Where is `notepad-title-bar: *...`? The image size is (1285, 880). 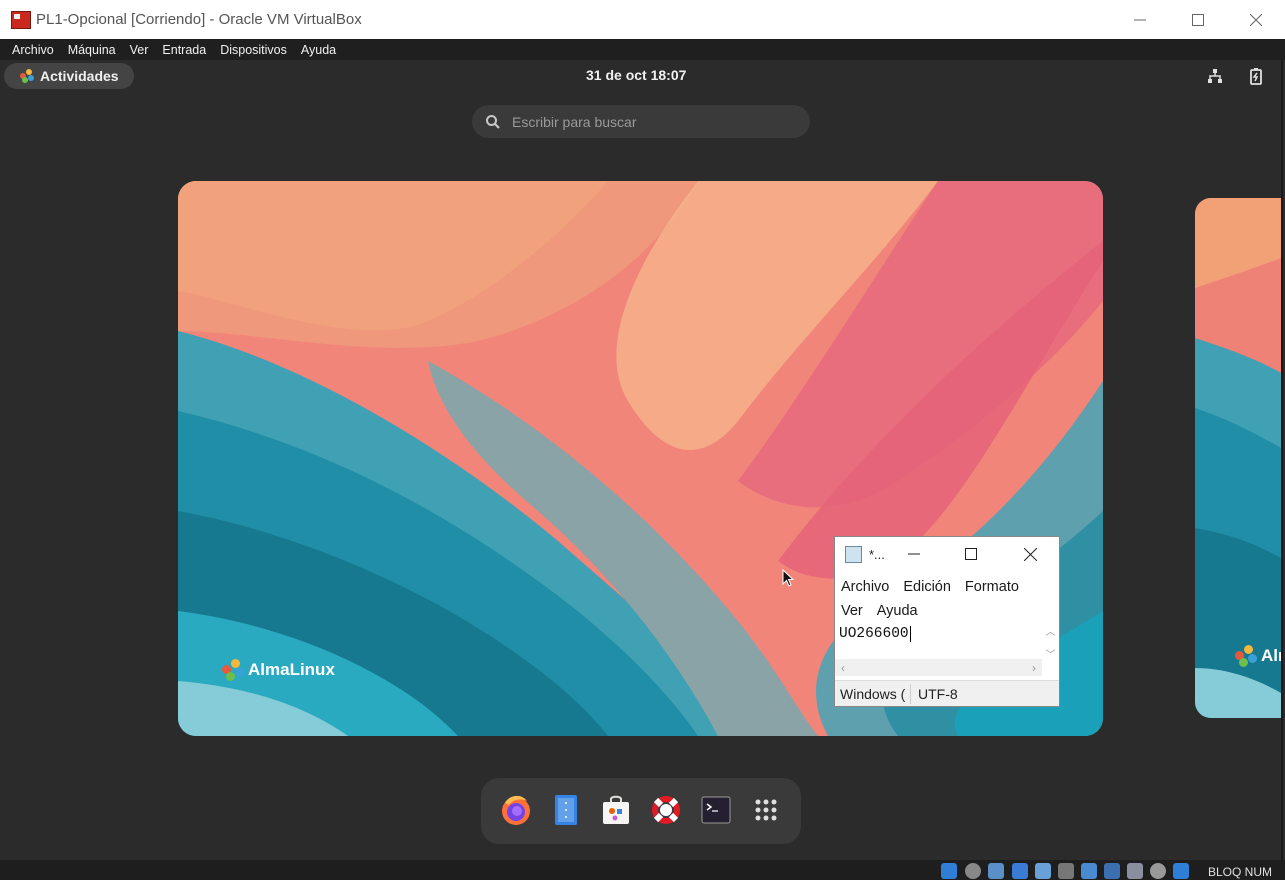
notepad-title-bar: *... is located at coordinates (947, 554).